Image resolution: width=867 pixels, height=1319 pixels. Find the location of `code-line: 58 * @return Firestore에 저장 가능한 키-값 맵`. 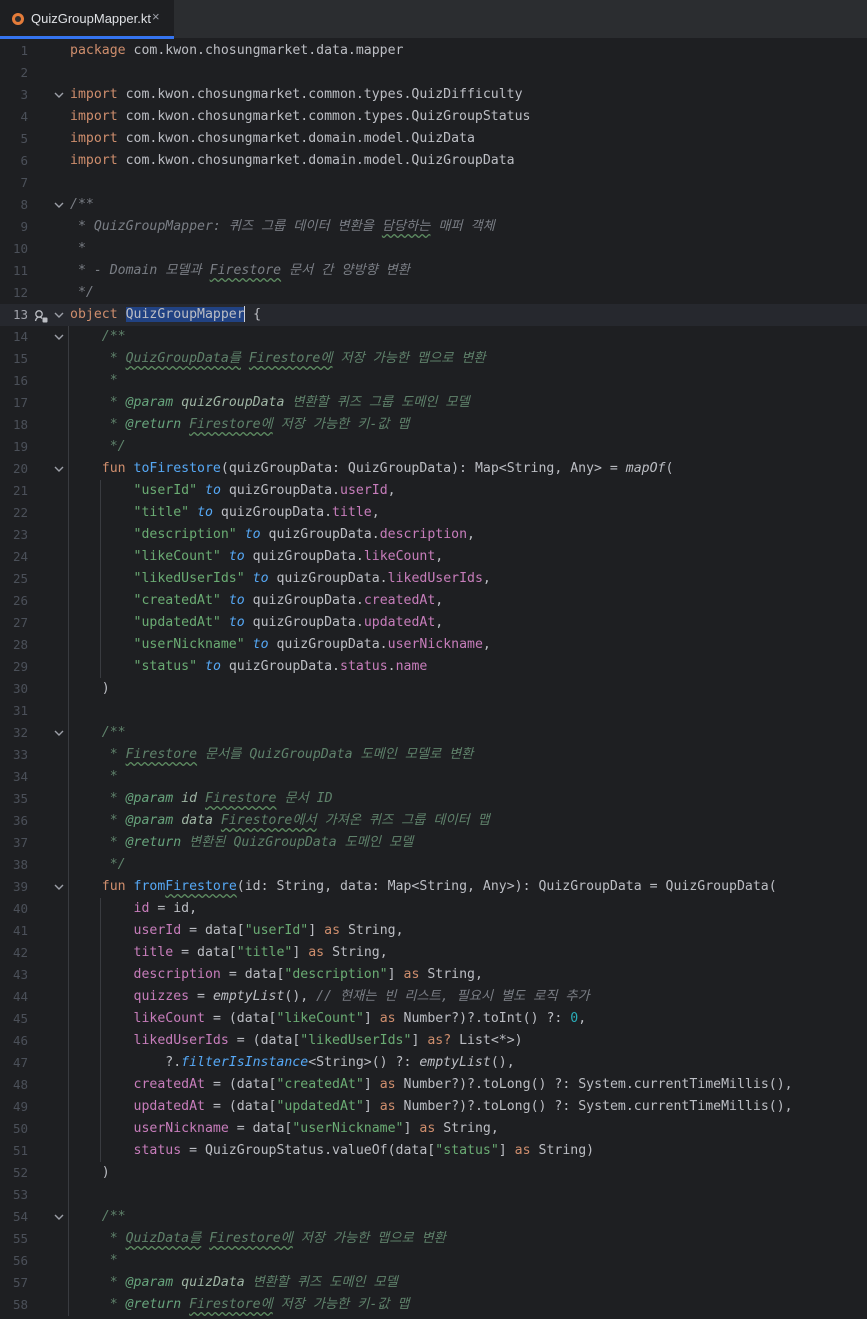

code-line: 58 * @return Firestore에 저장 가능한 키-값 맵 is located at coordinates (433, 1305).